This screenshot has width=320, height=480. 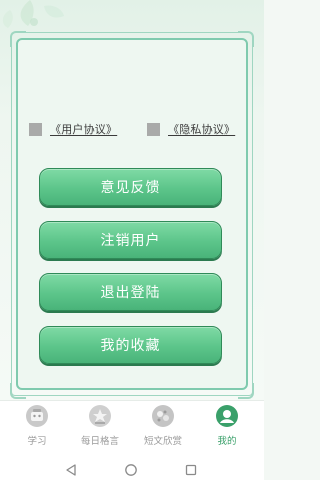 What do you see at coordinates (153, 129) in the screenshot?
I see `privacy-agreement-checkbox` at bounding box center [153, 129].